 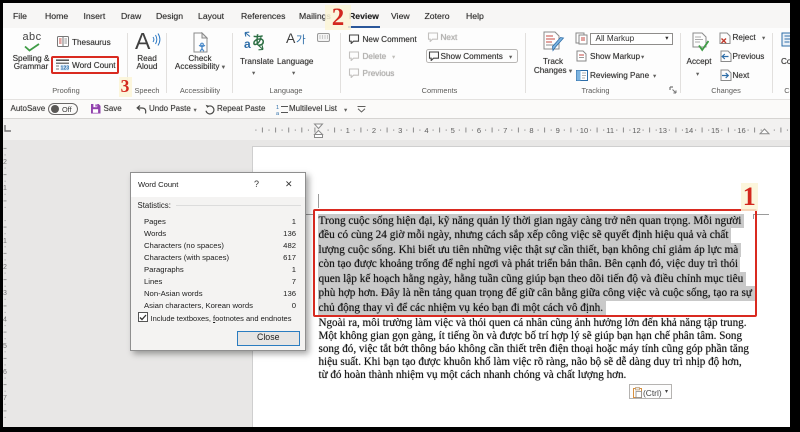 What do you see at coordinates (636, 130) in the screenshot?
I see `svg-text: 12` at bounding box center [636, 130].